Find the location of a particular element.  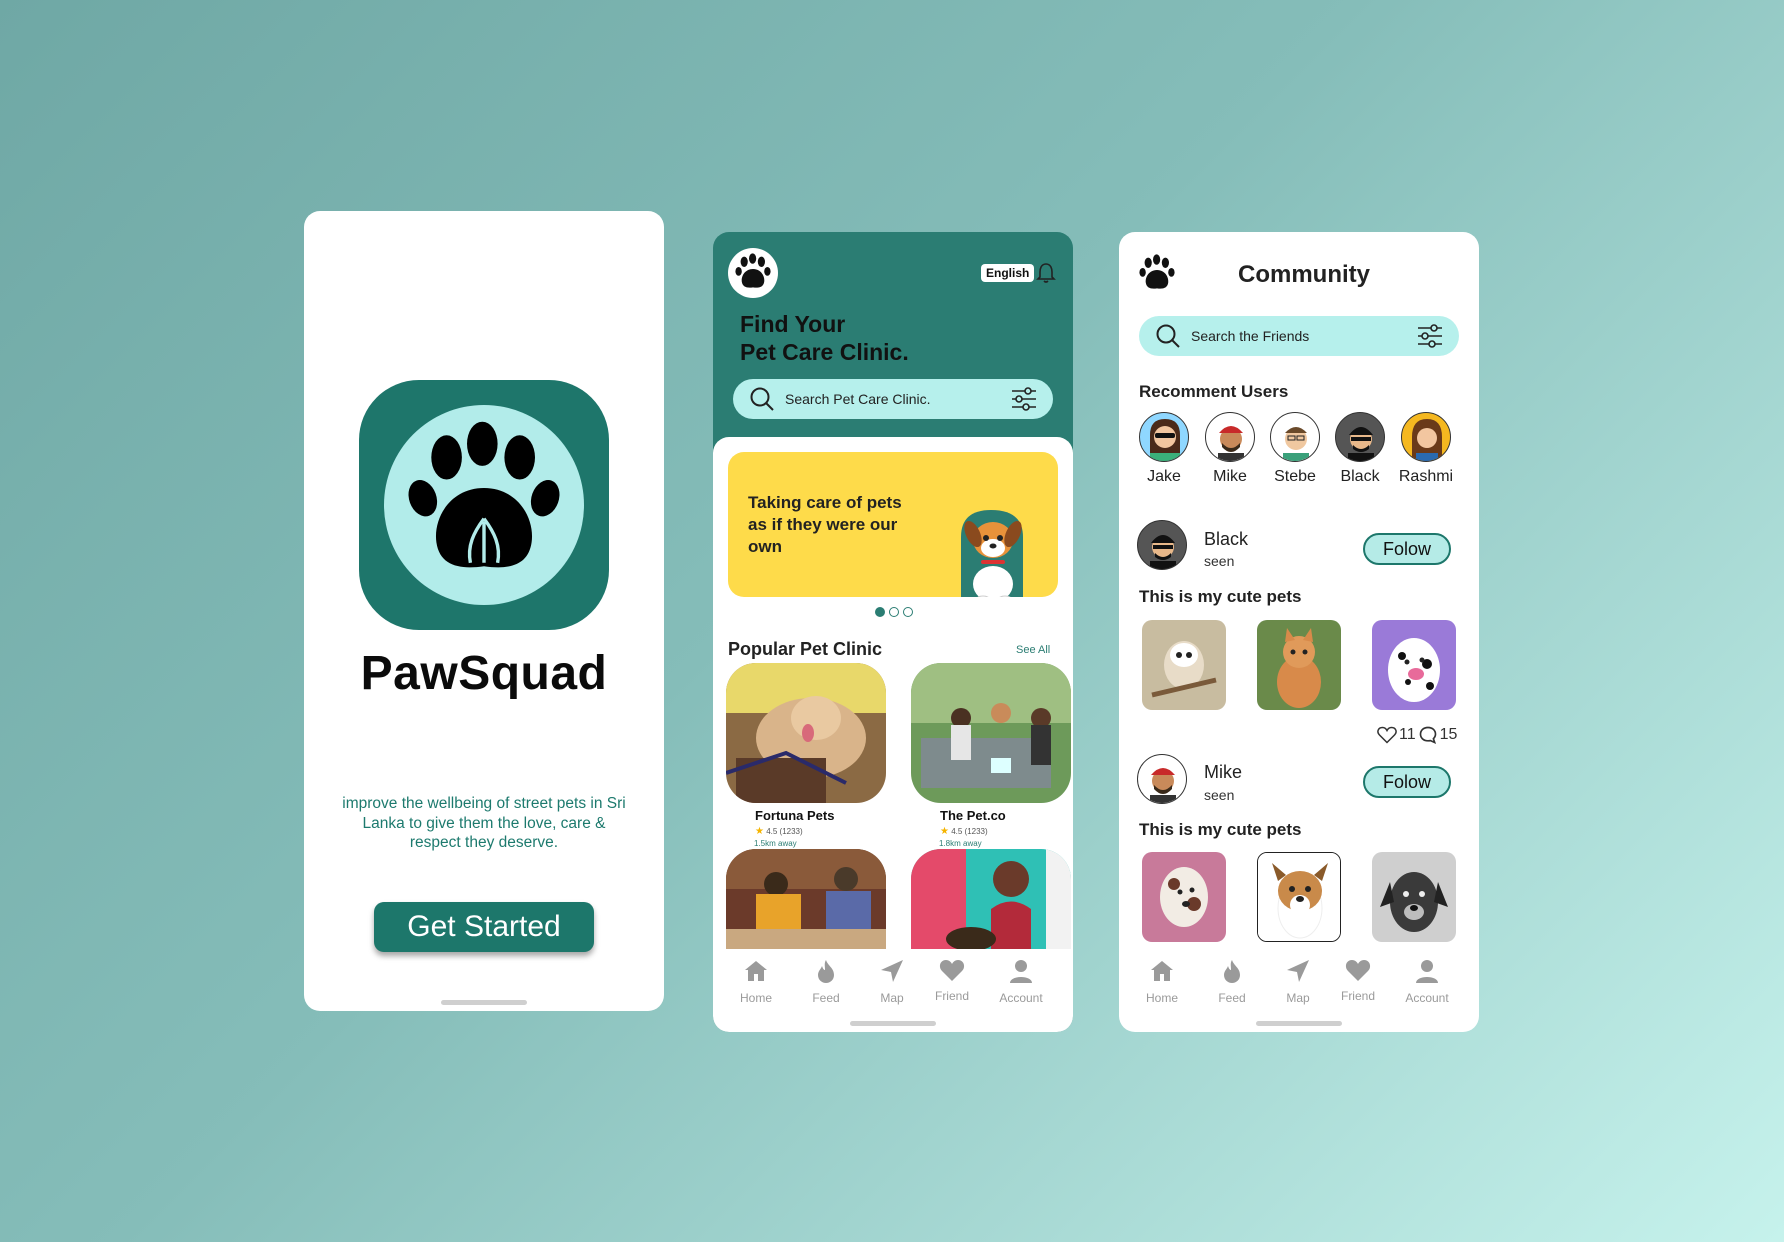

section-title: Recomment Users is located at coordinates (1214, 391).